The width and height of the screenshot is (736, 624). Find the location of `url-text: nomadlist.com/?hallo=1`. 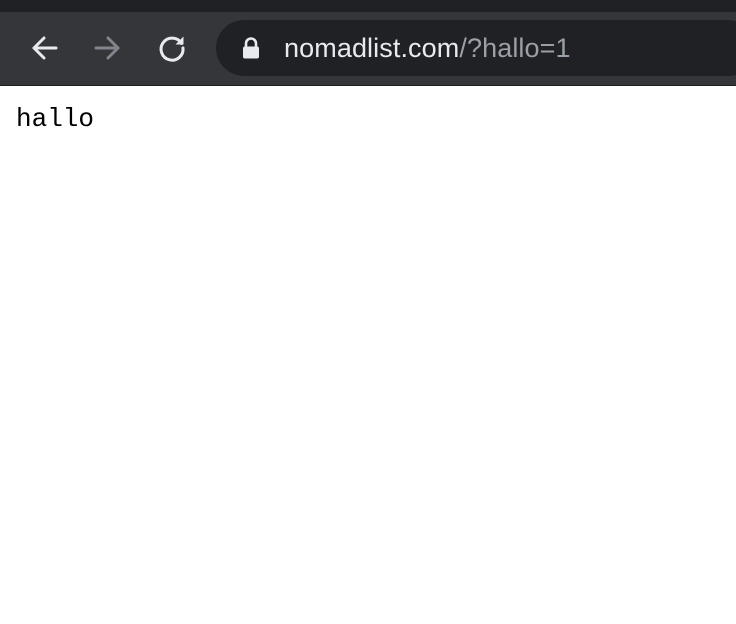

url-text: nomadlist.com/?hallo=1 is located at coordinates (427, 47).